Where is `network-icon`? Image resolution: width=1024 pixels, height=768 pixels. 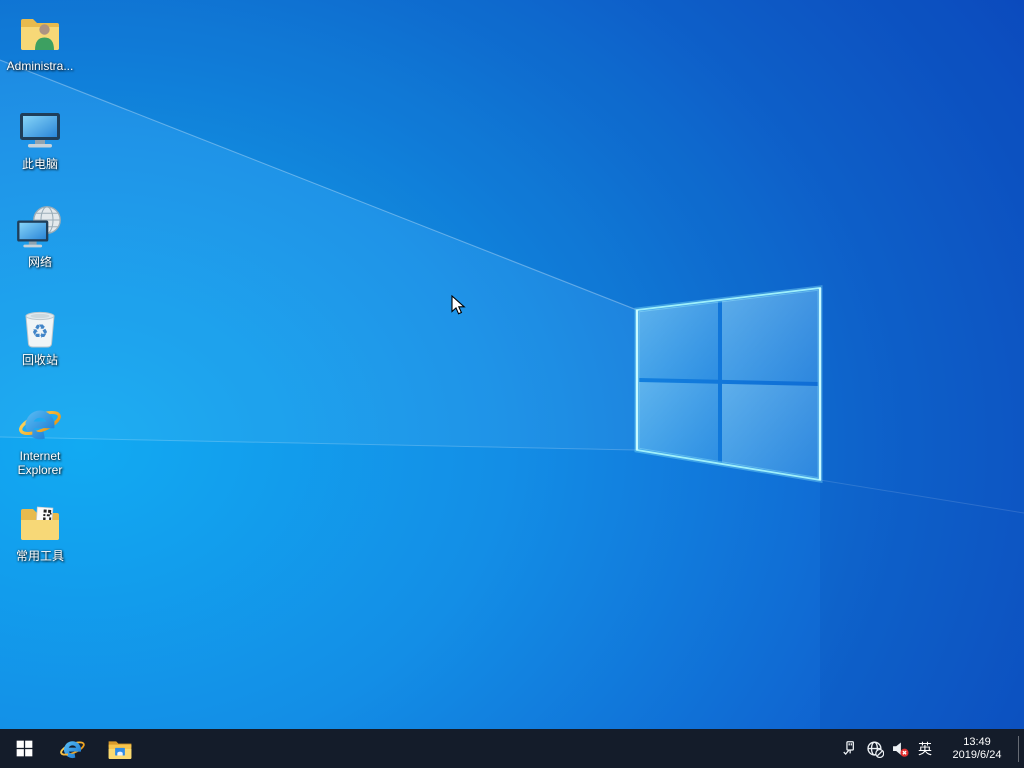
network-icon is located at coordinates (38, 229).